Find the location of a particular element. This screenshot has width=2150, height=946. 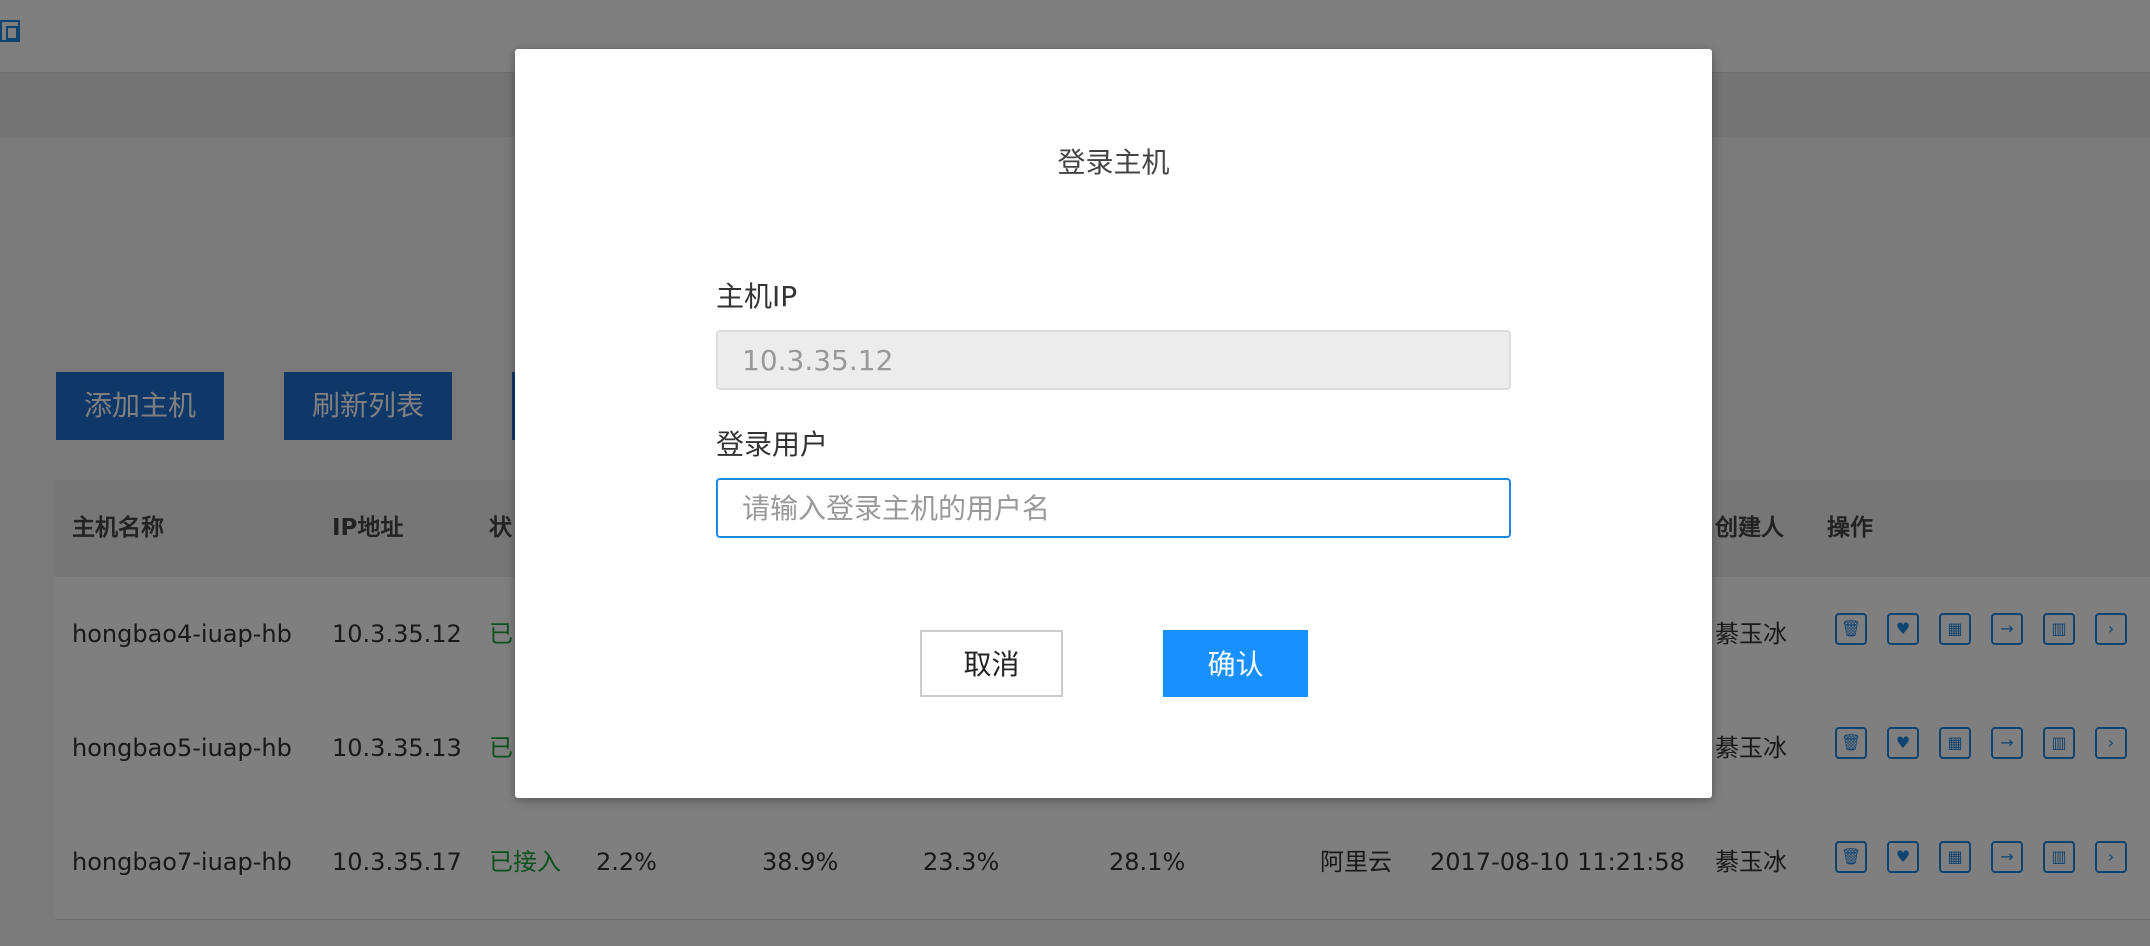

login-user-input is located at coordinates (1113, 508).